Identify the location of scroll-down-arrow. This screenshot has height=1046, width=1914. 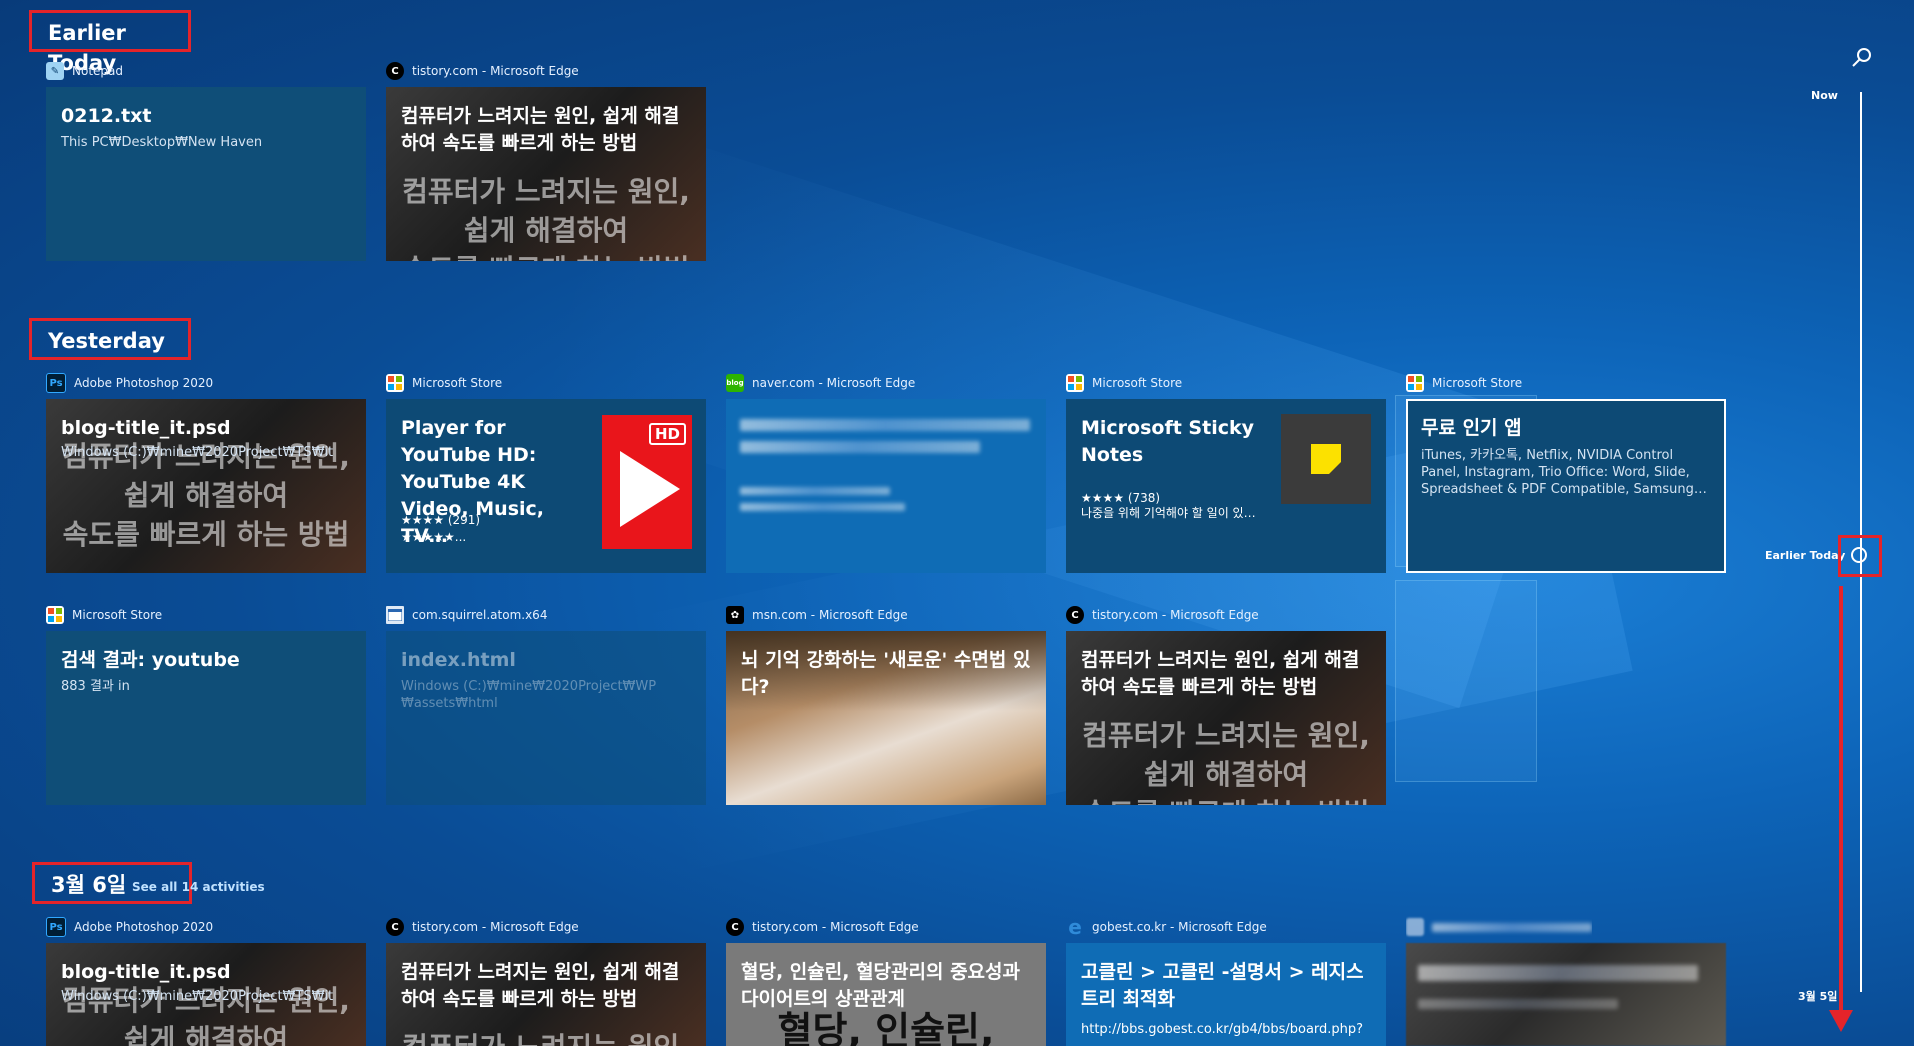
(1841, 801).